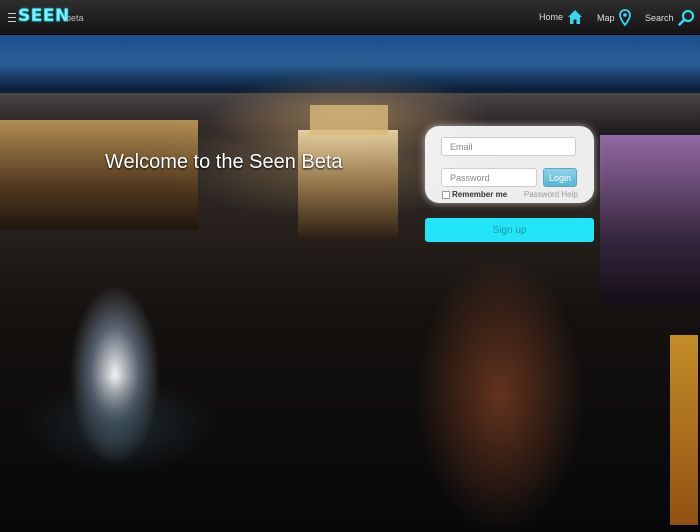  Describe the element at coordinates (12, 17) in the screenshot. I see `menu-icon` at that location.